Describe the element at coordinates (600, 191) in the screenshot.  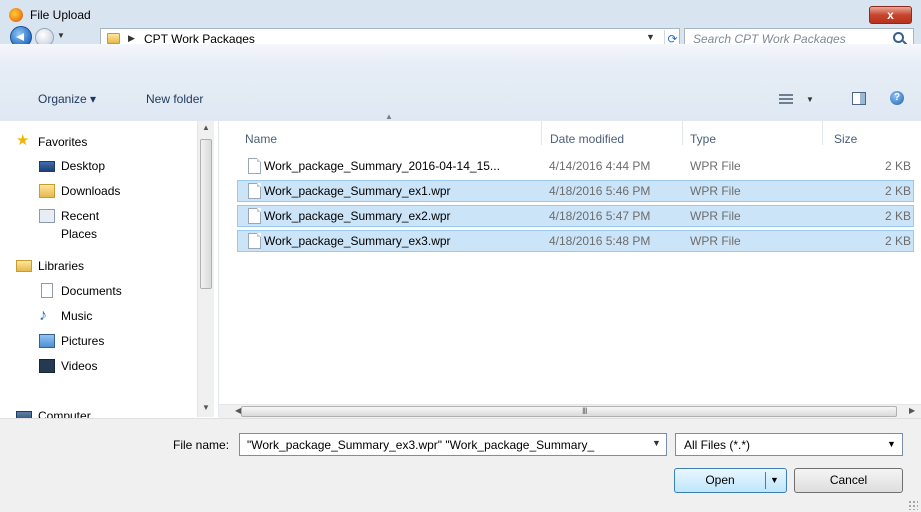
I see `file-date: 4/18/2016 5:46 PM` at that location.